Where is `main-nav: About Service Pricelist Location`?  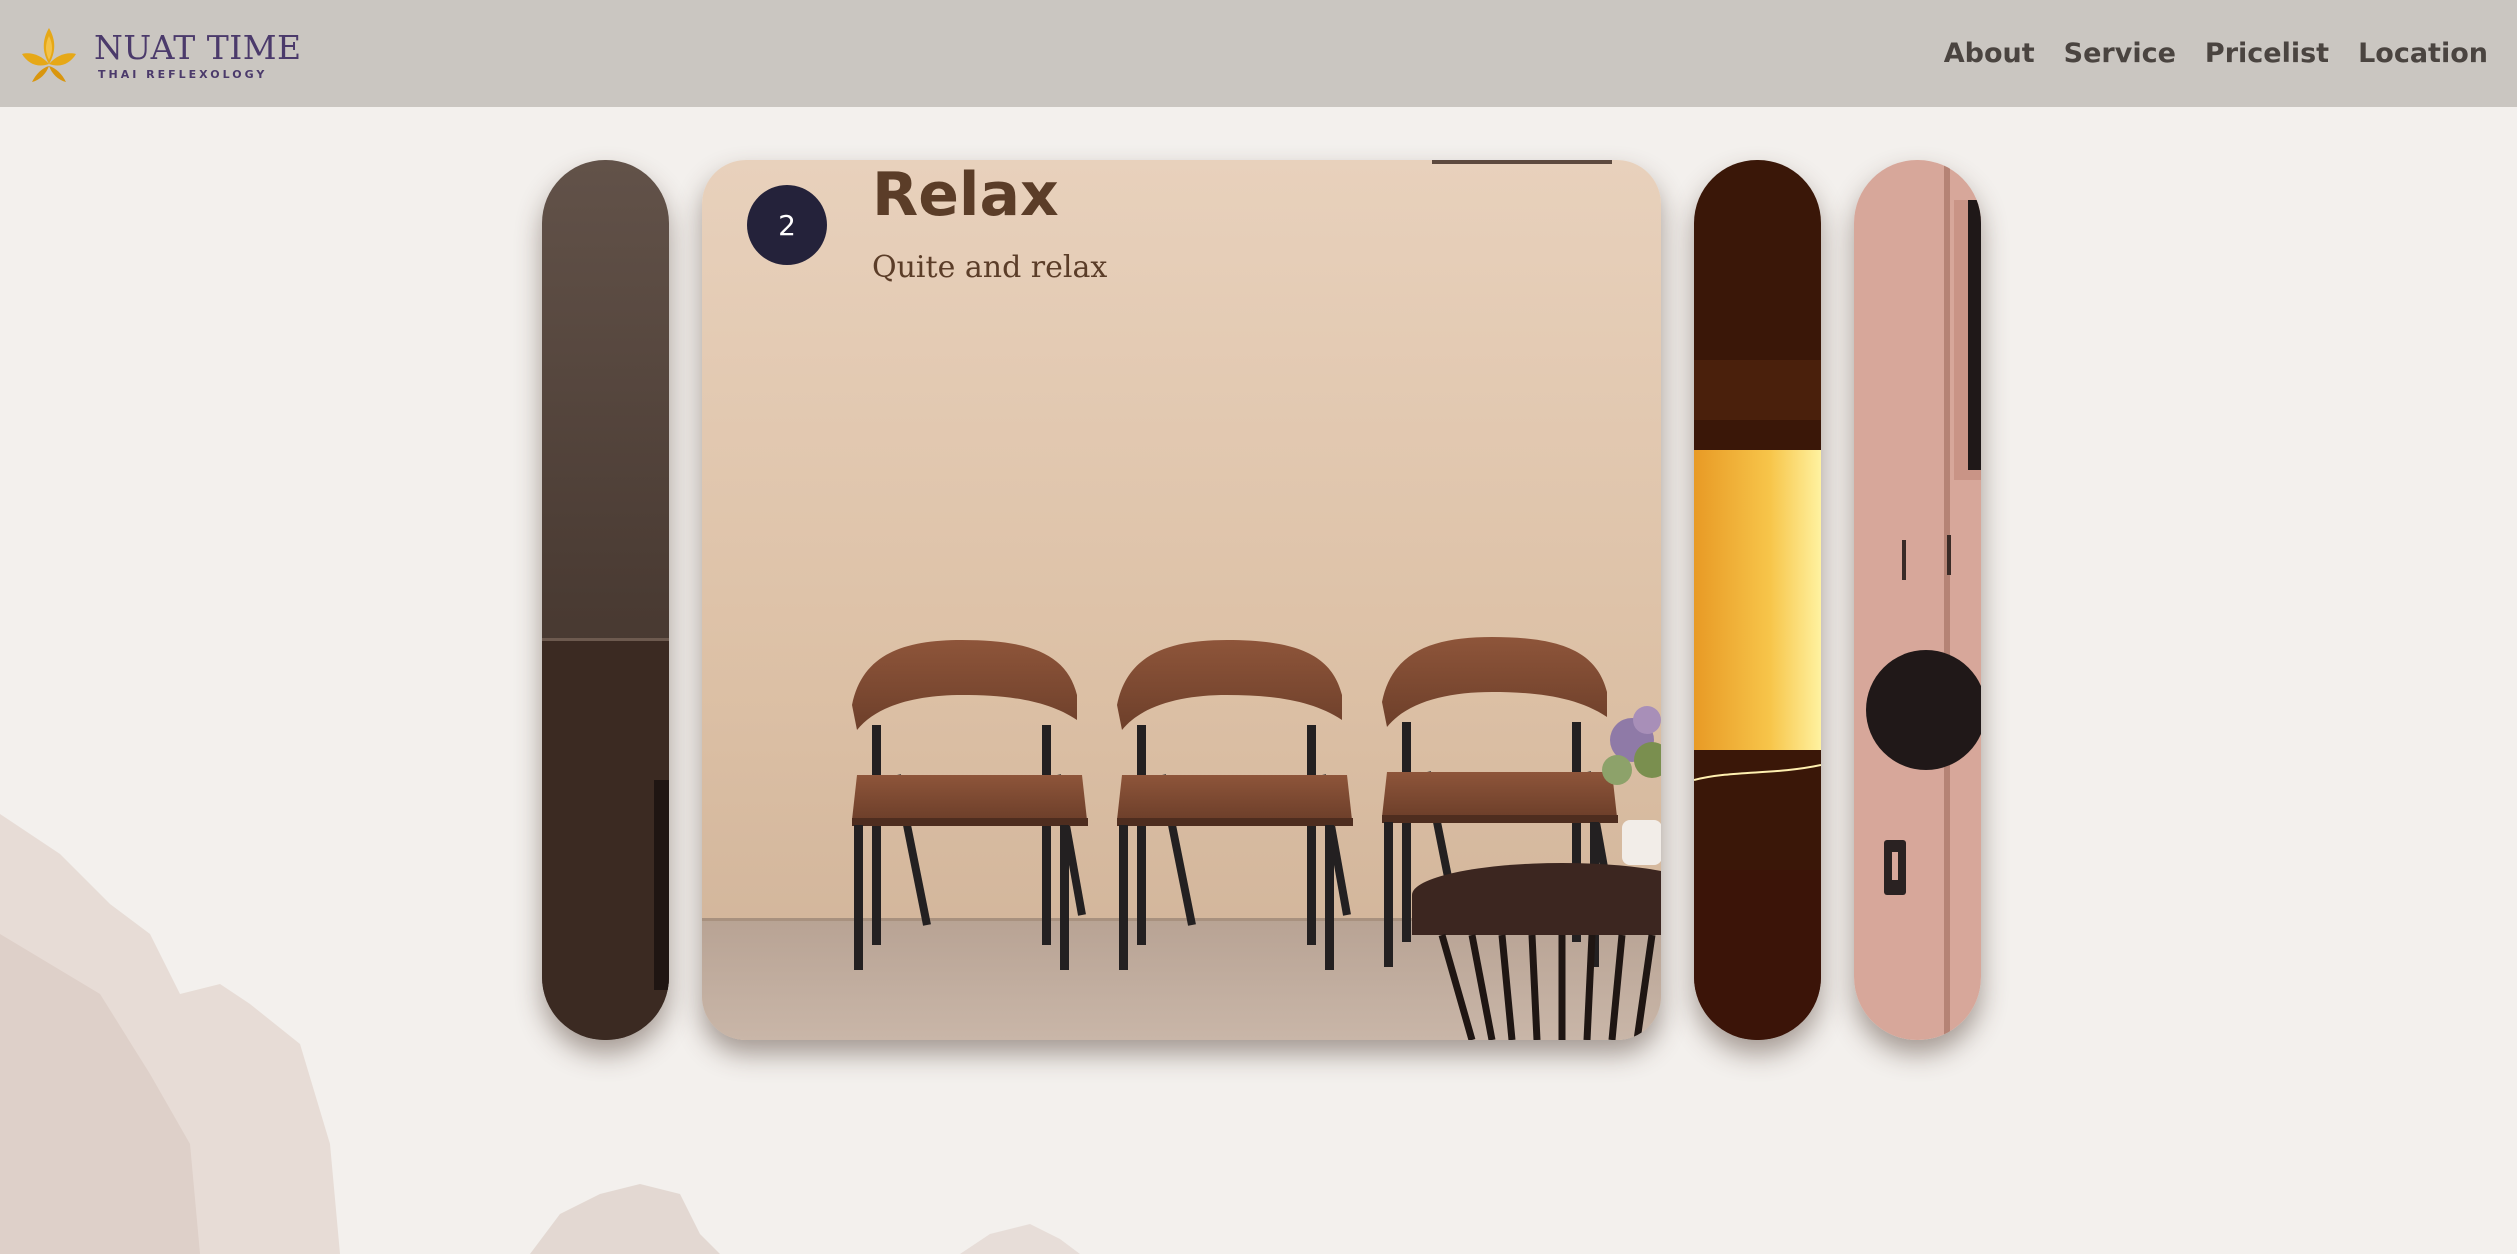 main-nav: About Service Pricelist Location is located at coordinates (2201, 54).